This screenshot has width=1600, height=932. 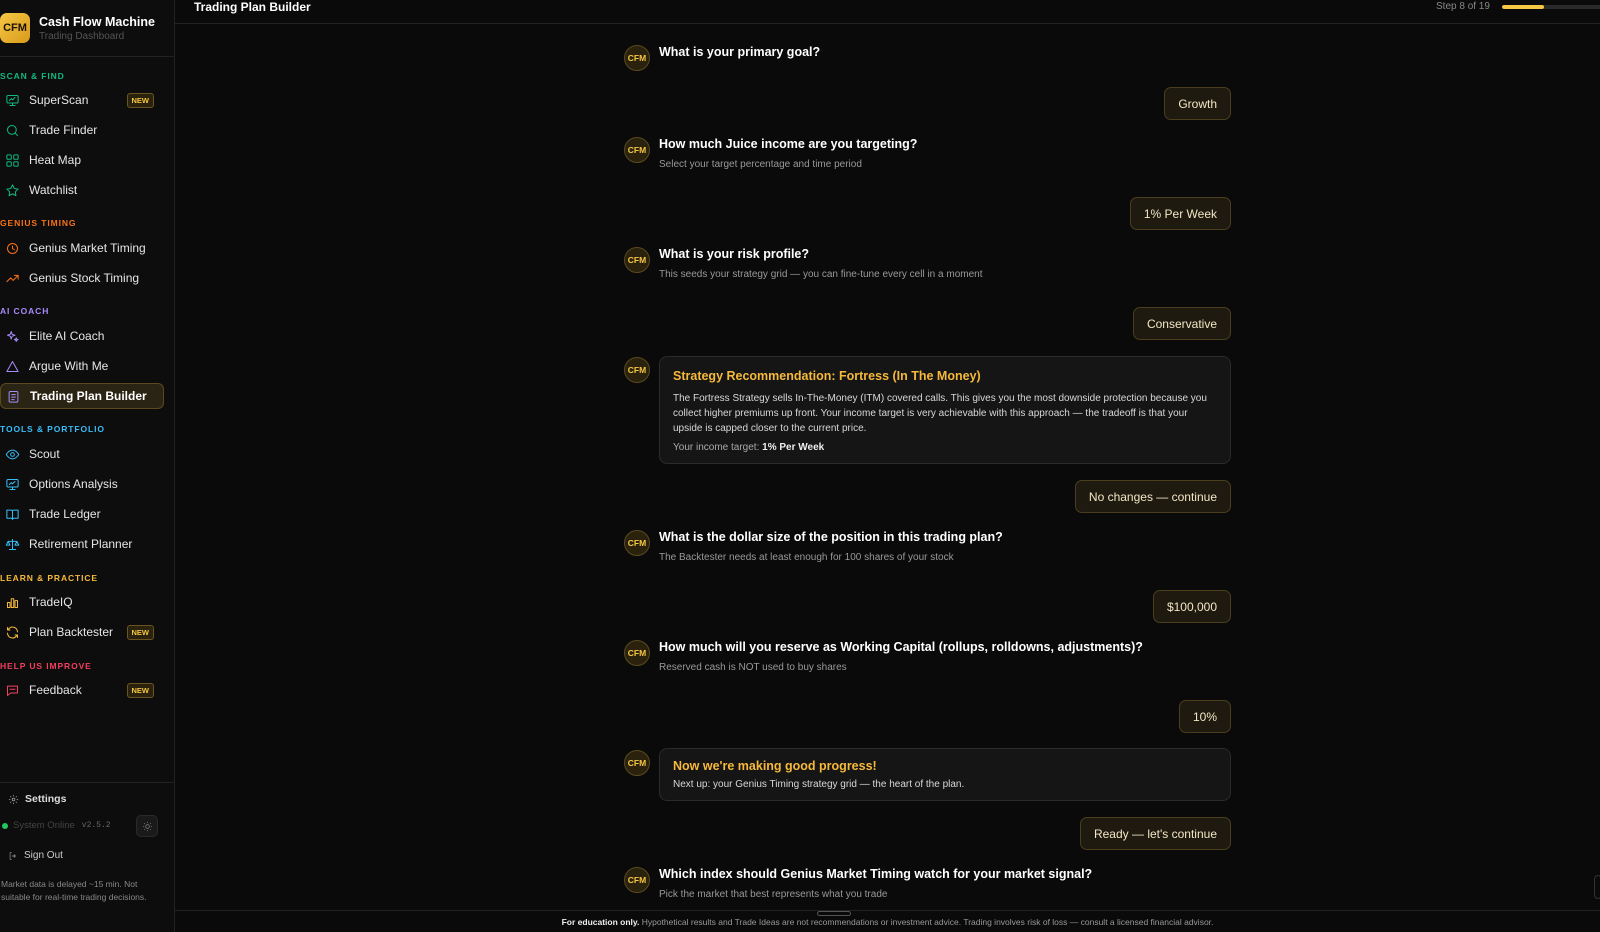 What do you see at coordinates (82, 190) in the screenshot?
I see `sidebar-item-watchlist: Watchlist` at bounding box center [82, 190].